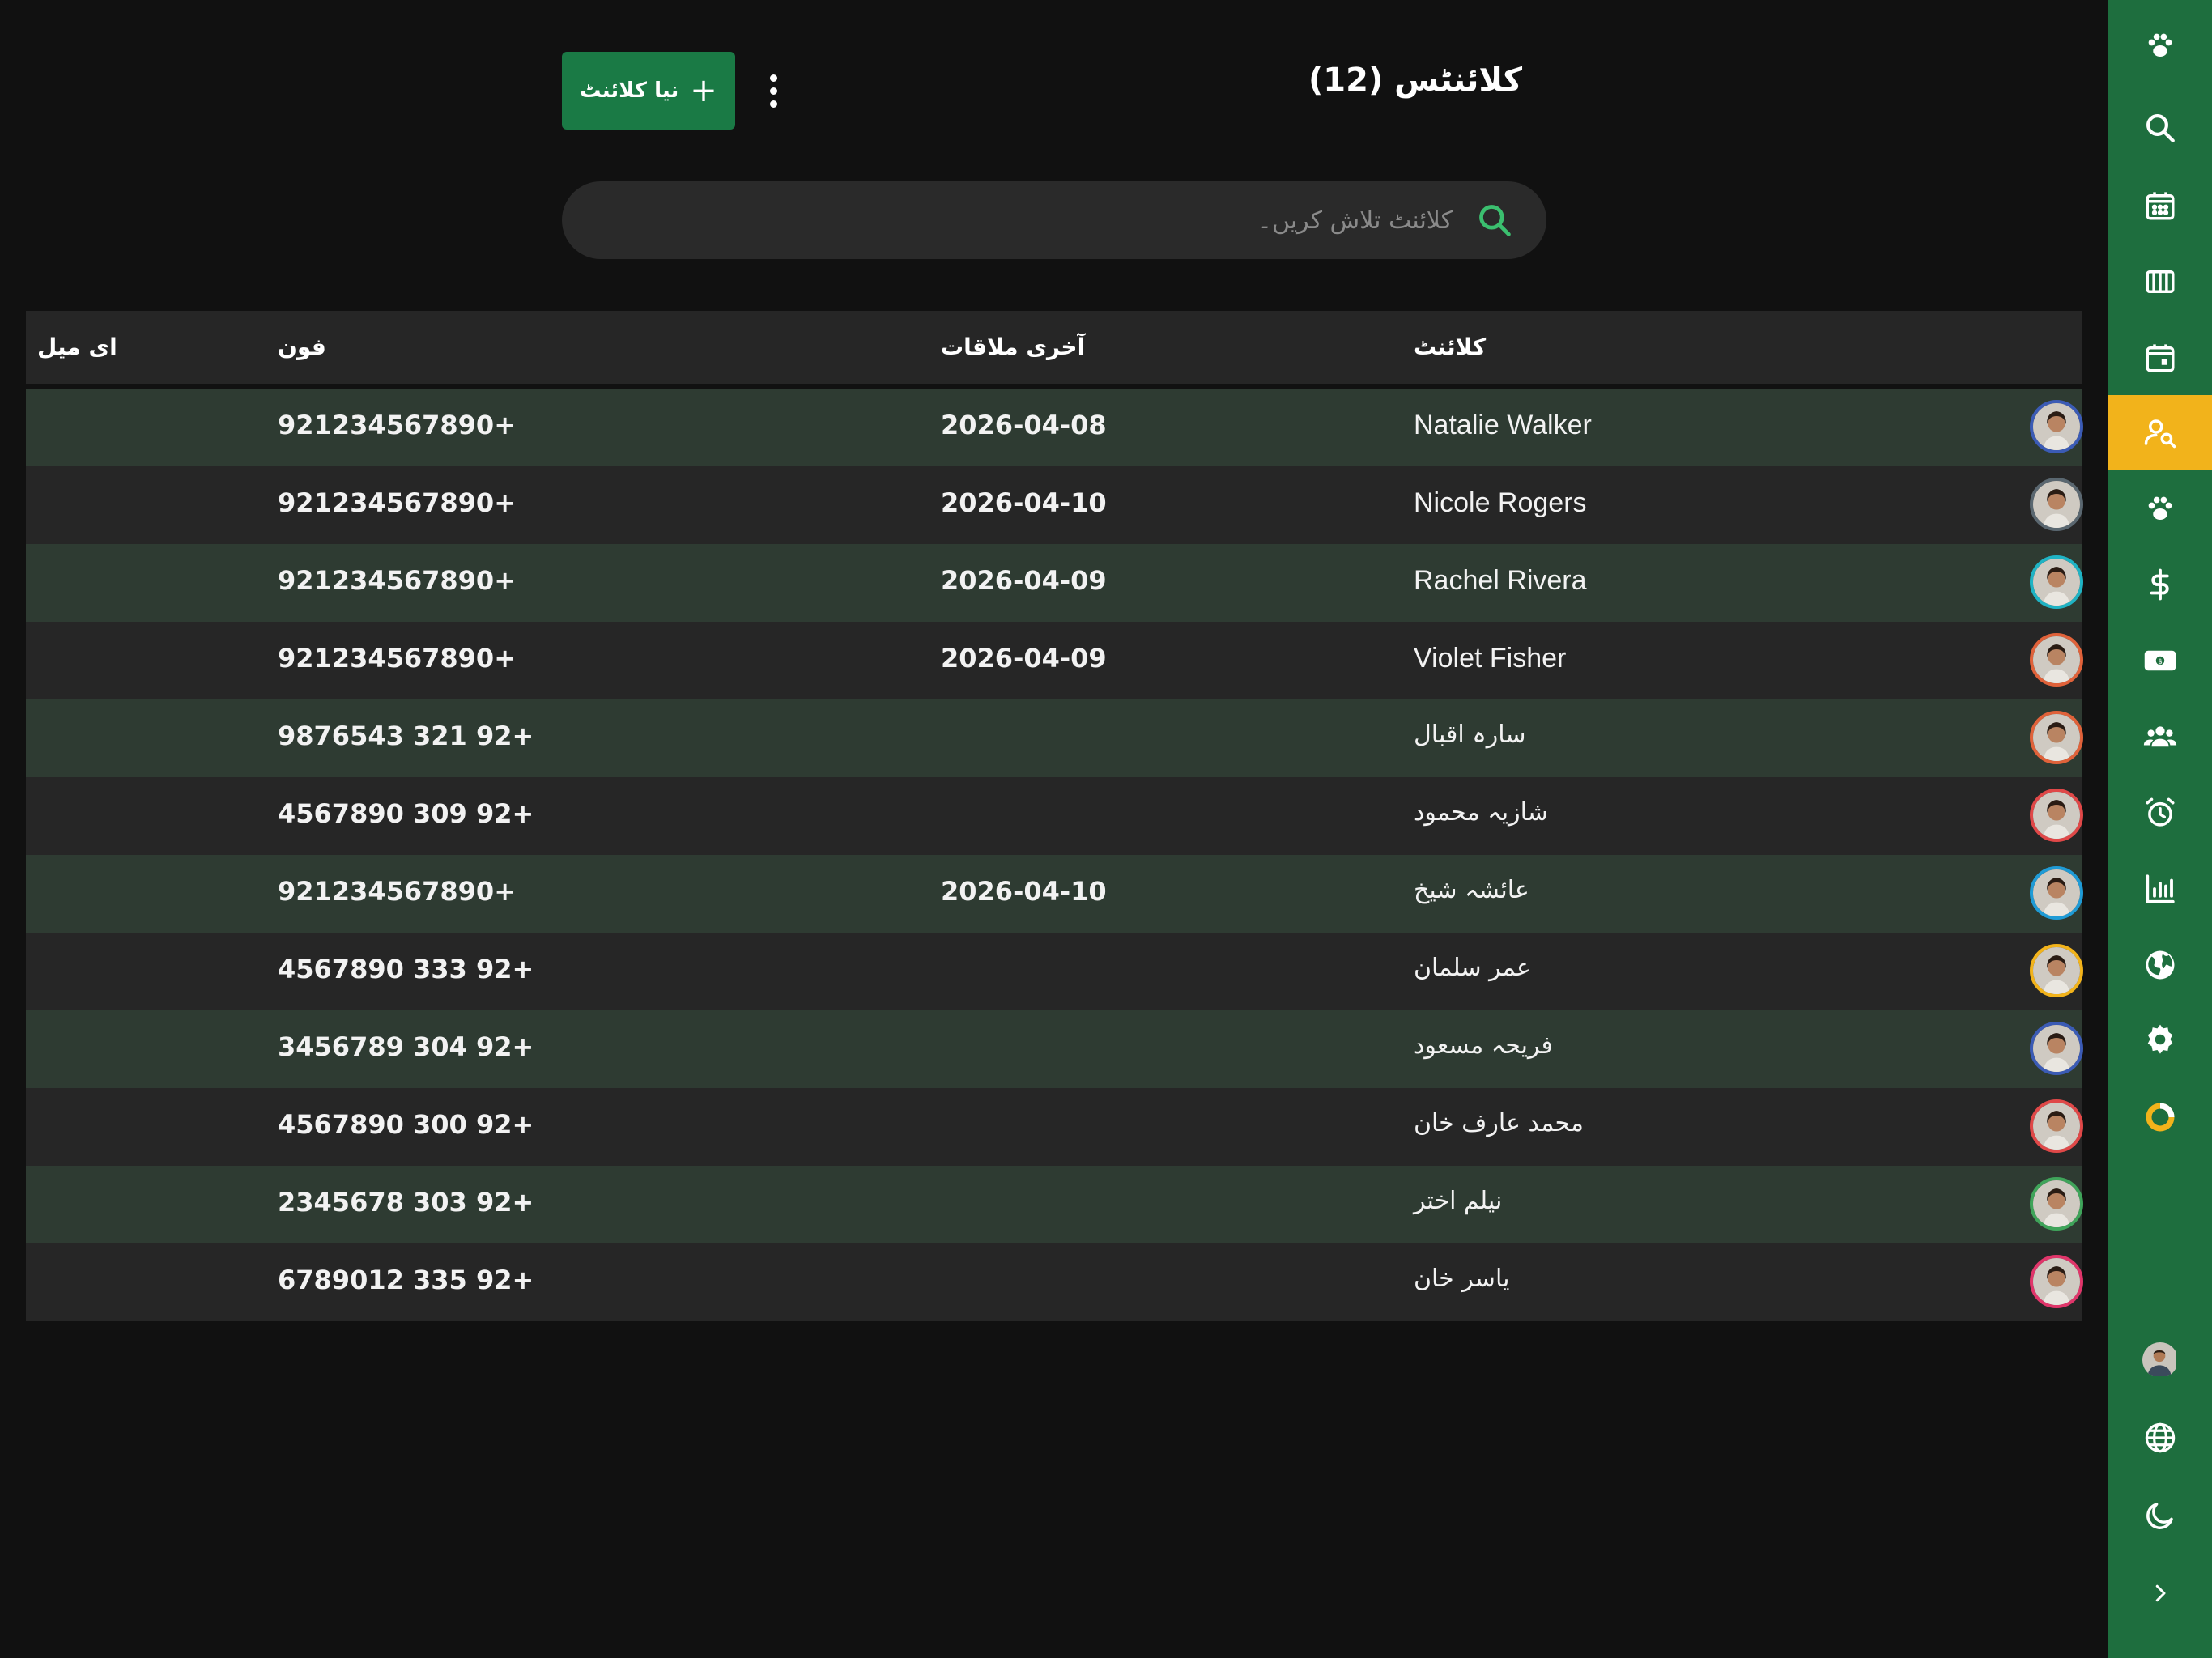  I want to click on column-header-phone: فون, so click(302, 347).